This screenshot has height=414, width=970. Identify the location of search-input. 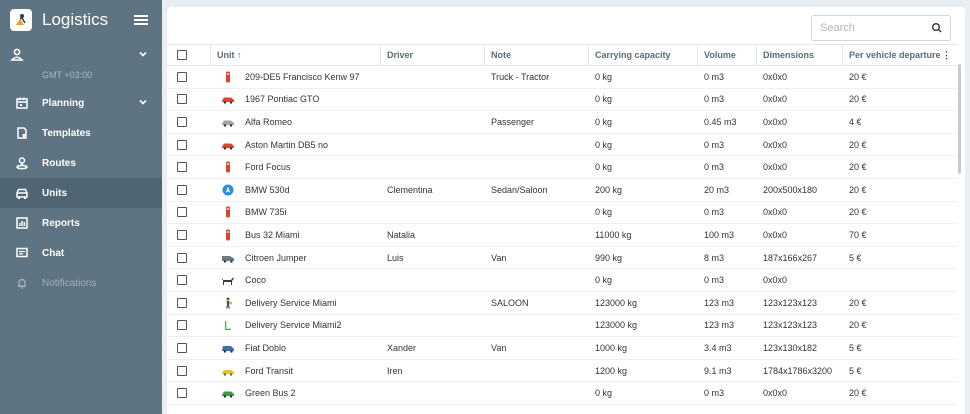
(867, 28).